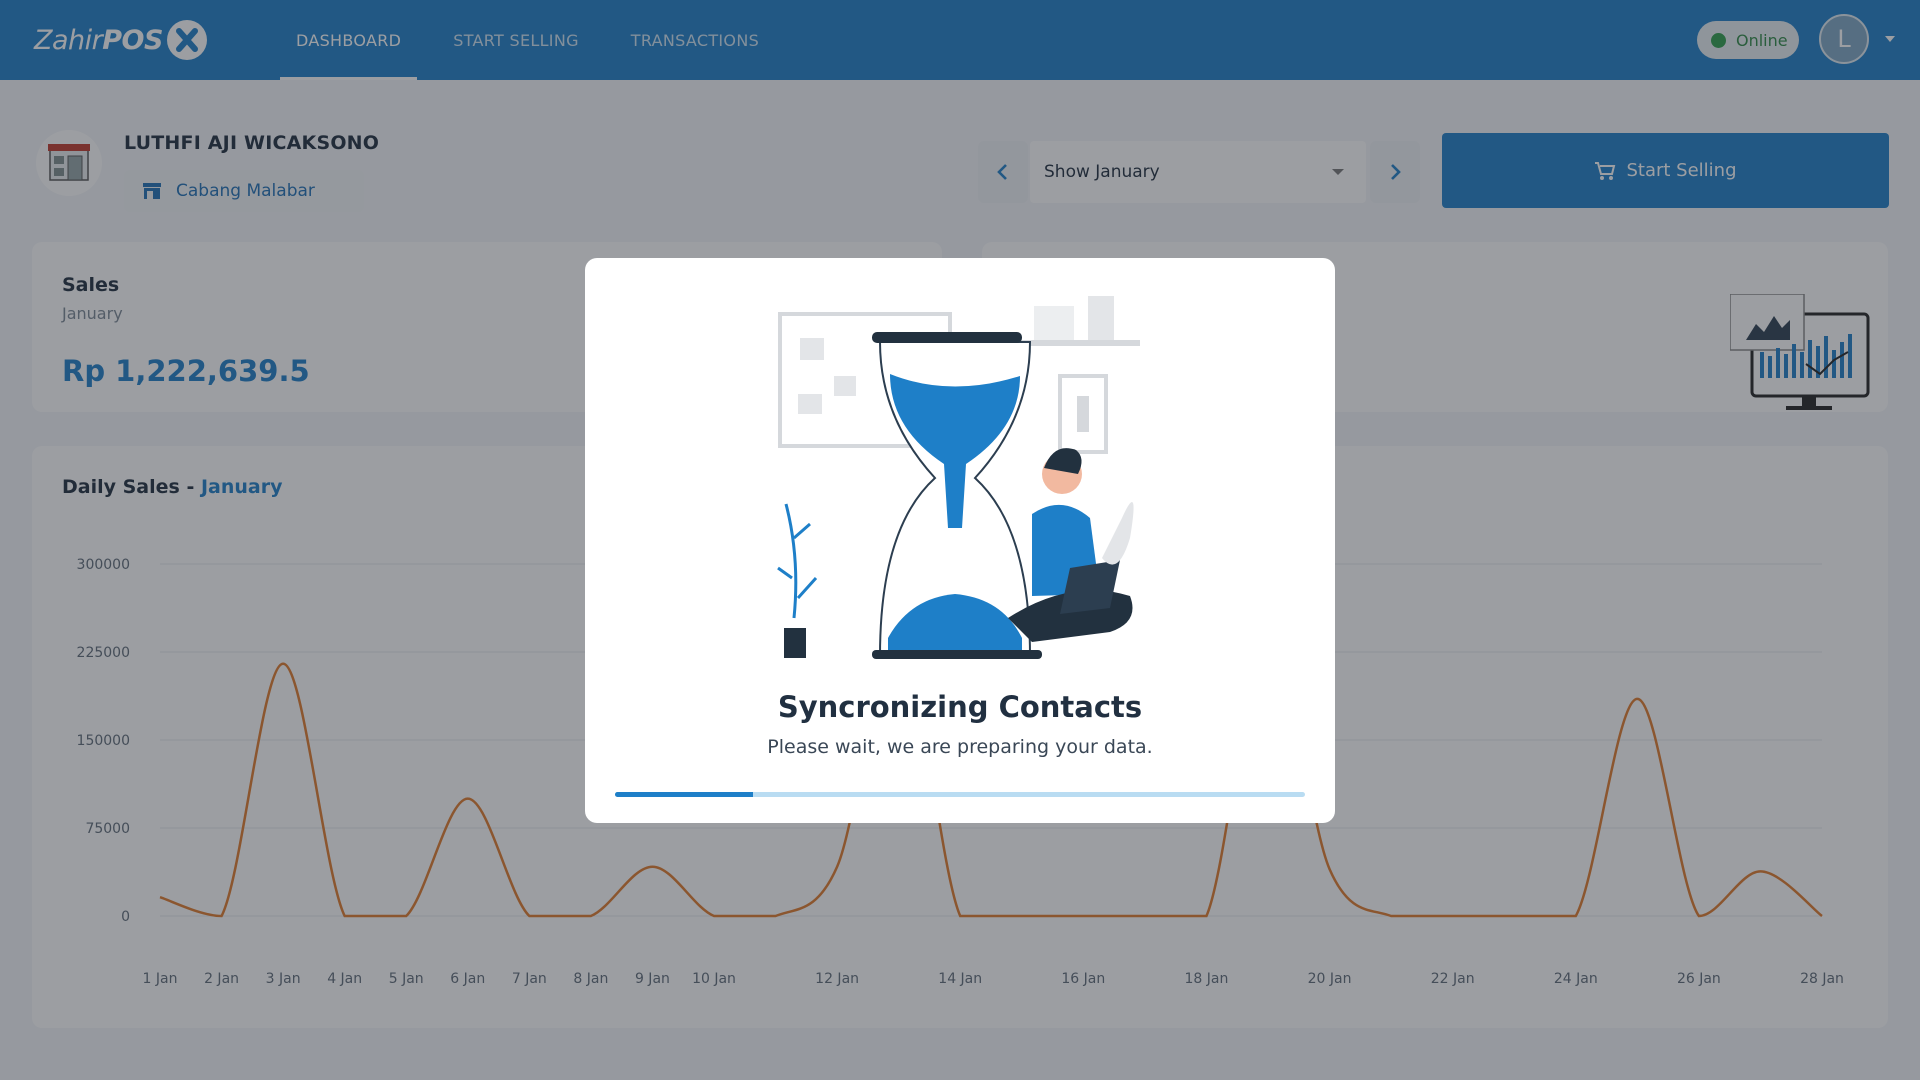 This screenshot has width=1920, height=1080. What do you see at coordinates (960, 707) in the screenshot?
I see `modal-title: Syncronizing Contacts` at bounding box center [960, 707].